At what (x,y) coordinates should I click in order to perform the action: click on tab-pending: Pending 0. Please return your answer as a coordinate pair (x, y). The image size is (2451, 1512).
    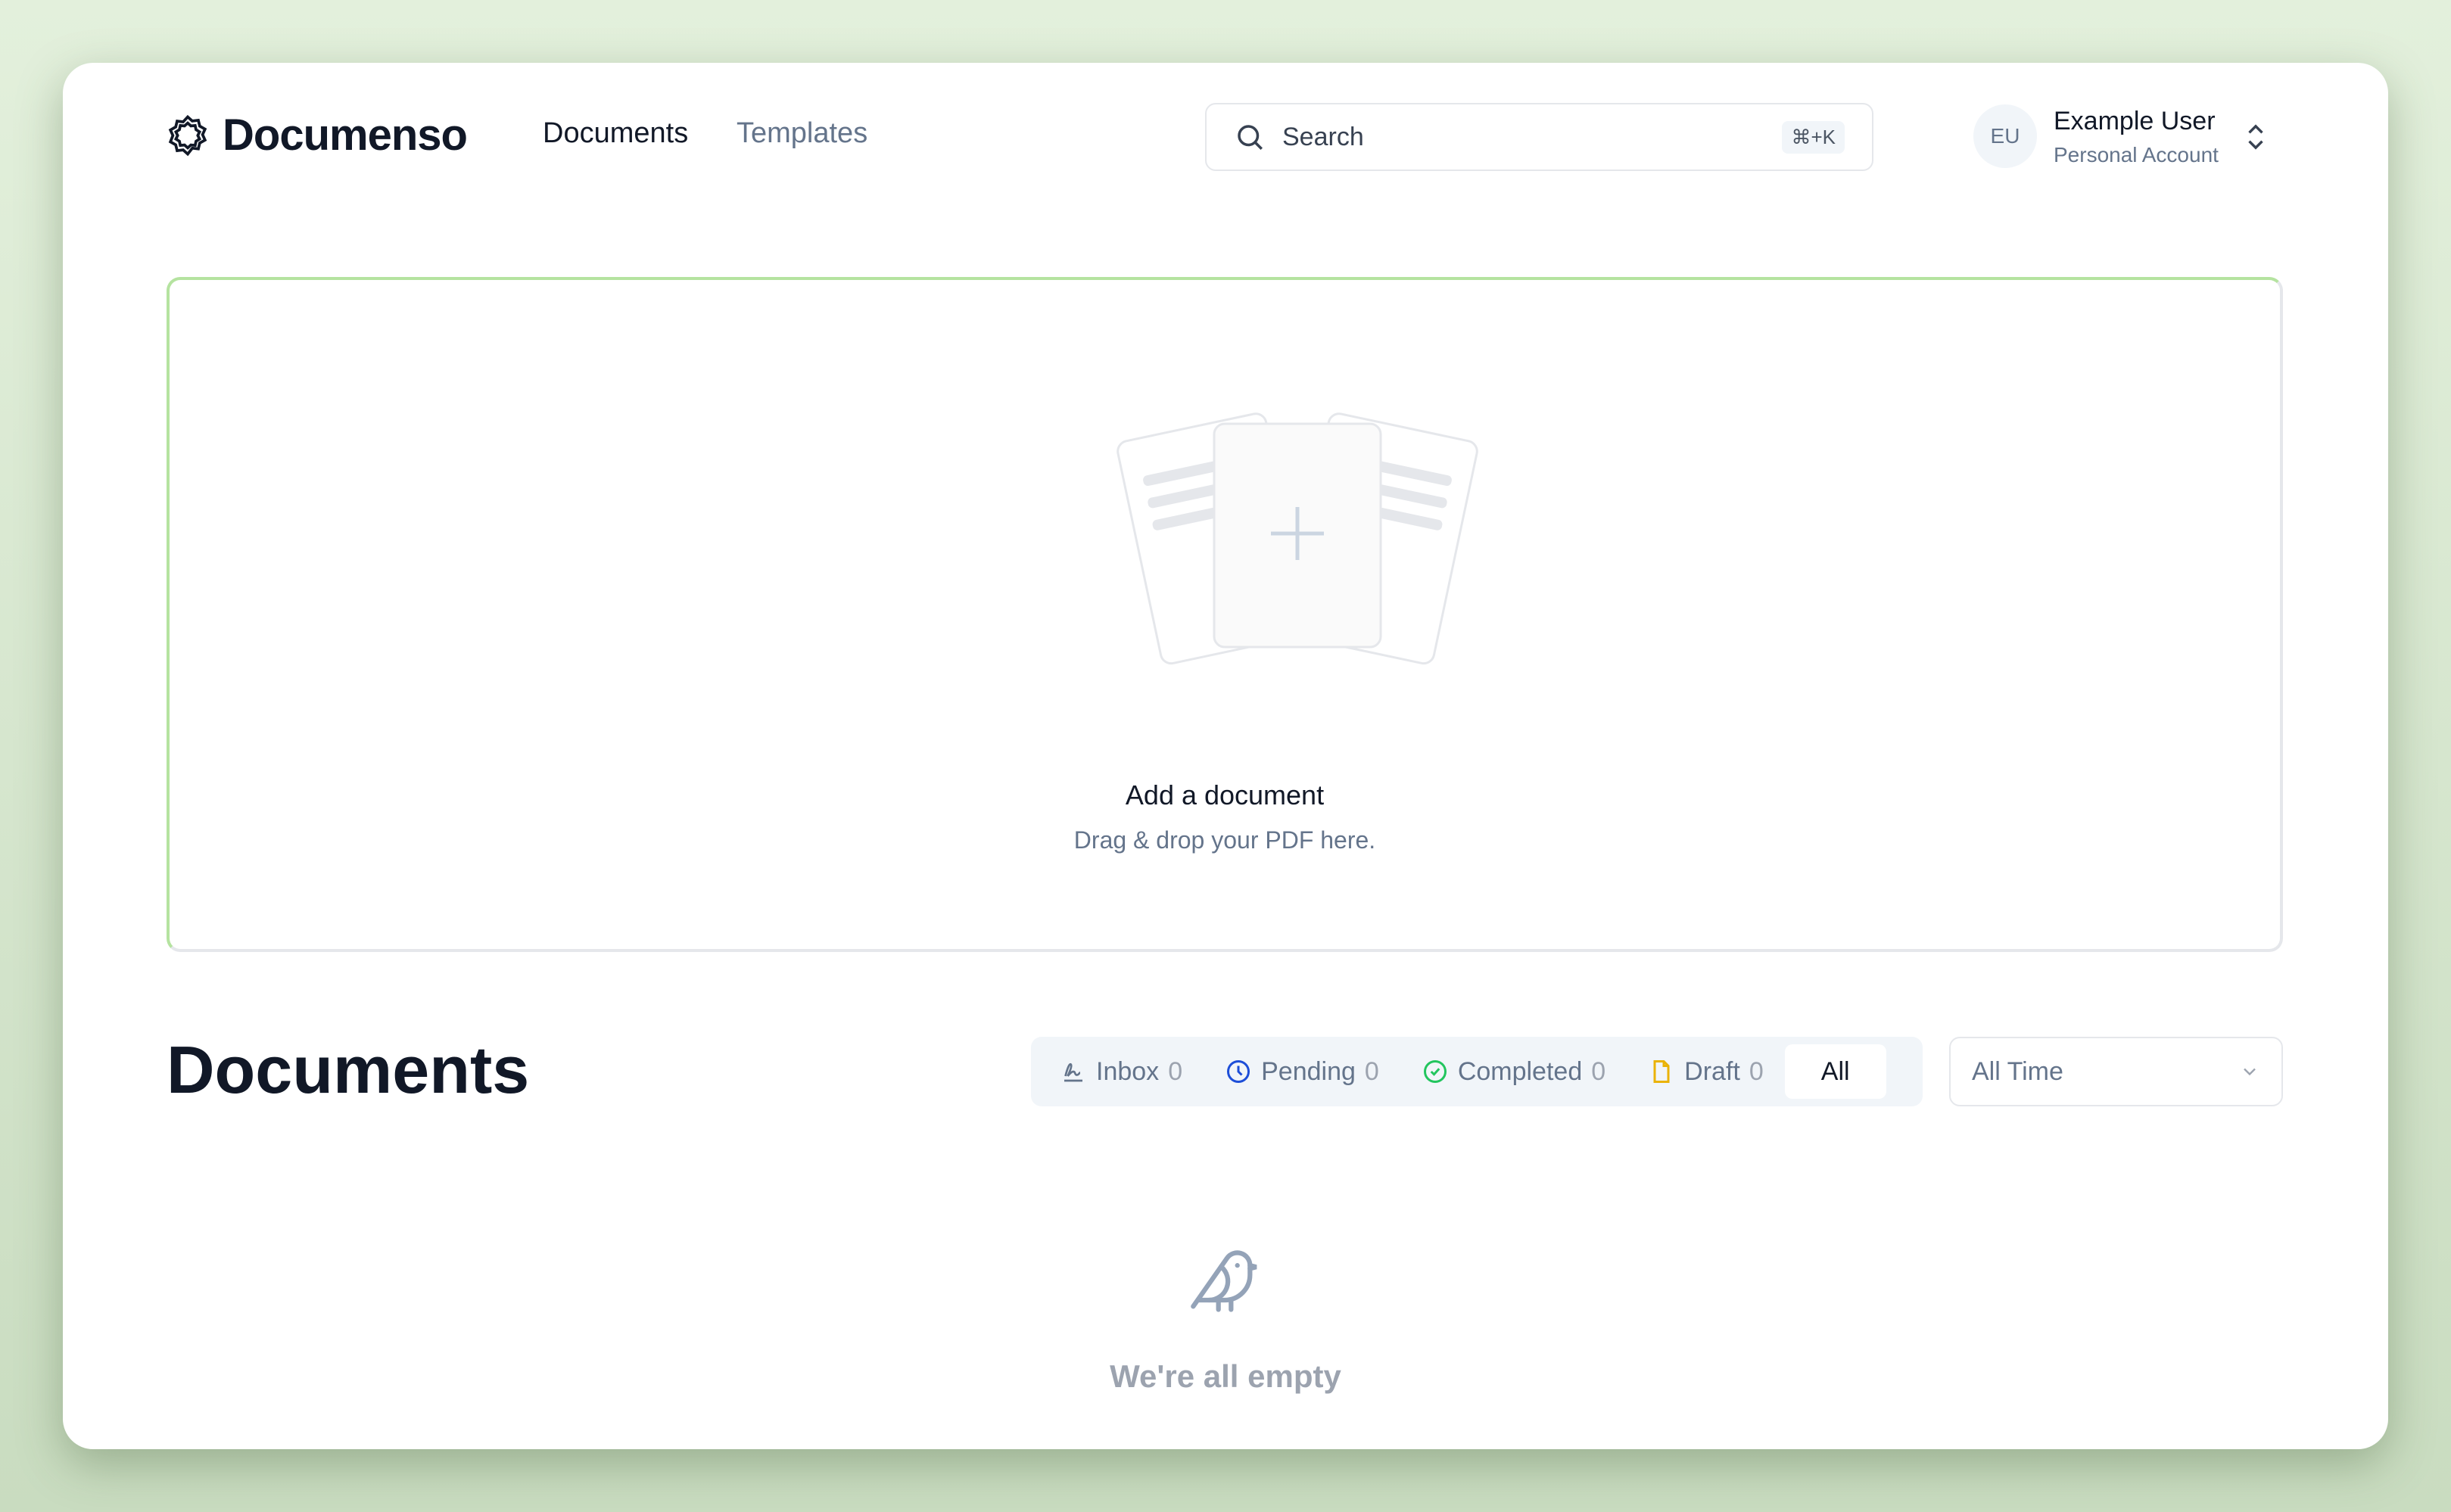
    Looking at the image, I should click on (1302, 1071).